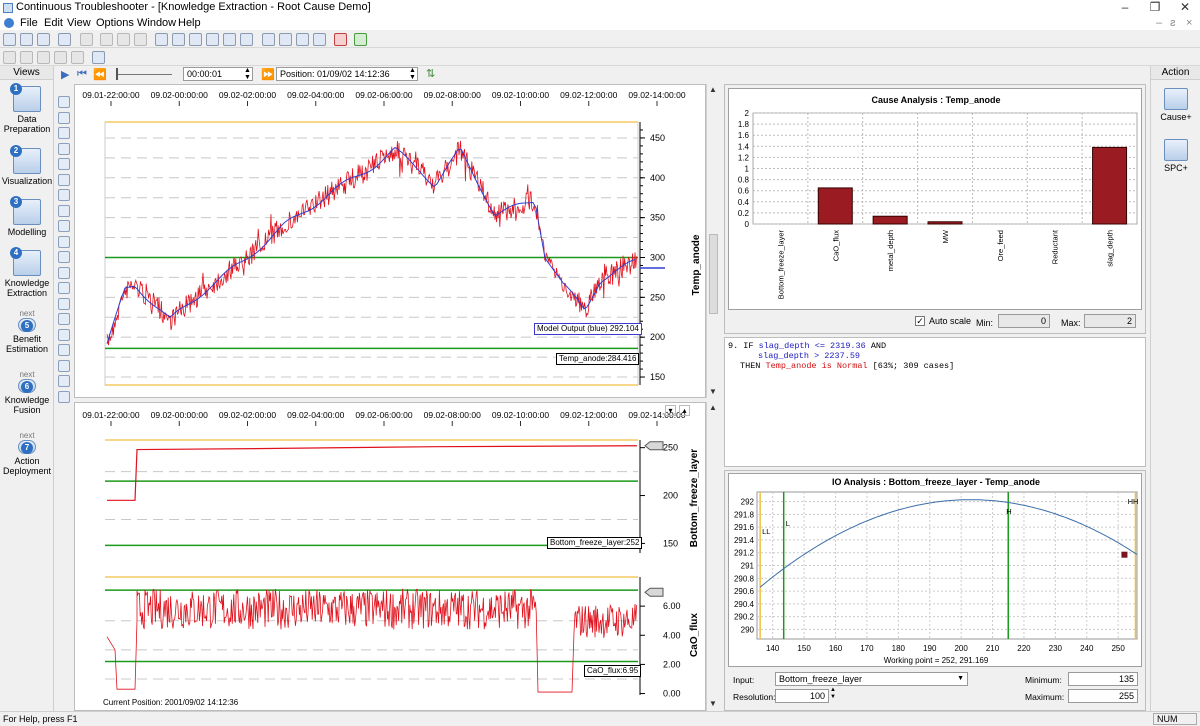  I want to click on menu-options: Options, so click(115, 23).